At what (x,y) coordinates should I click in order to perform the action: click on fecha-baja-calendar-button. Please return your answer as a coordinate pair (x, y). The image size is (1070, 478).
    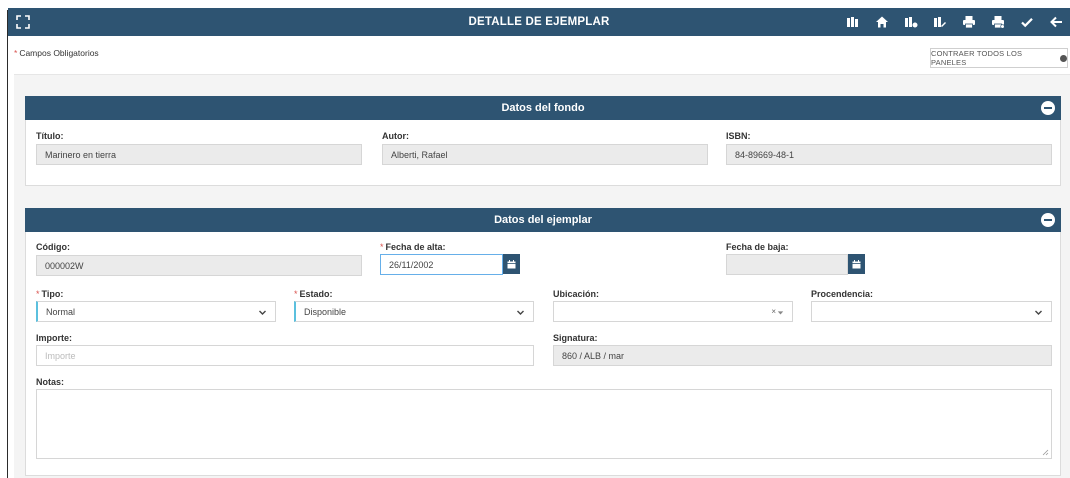
    Looking at the image, I should click on (856, 264).